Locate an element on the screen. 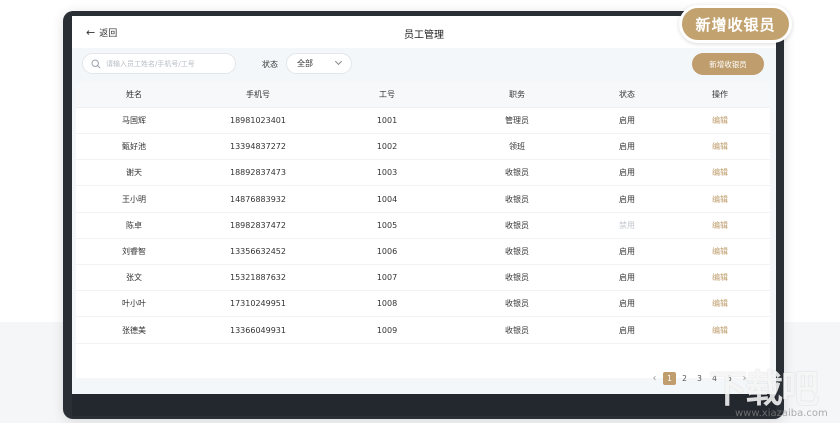 The width and height of the screenshot is (840, 423). page-1: 1 is located at coordinates (669, 378).